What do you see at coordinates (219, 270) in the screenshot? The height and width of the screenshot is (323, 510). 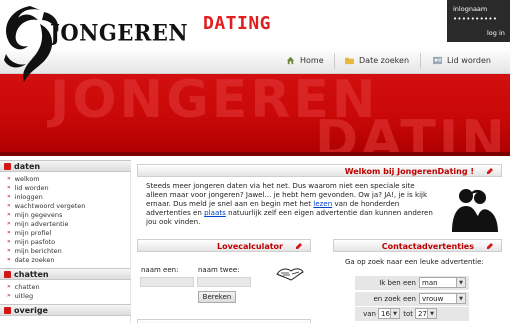 I see `name2-label: naam twee:` at bounding box center [219, 270].